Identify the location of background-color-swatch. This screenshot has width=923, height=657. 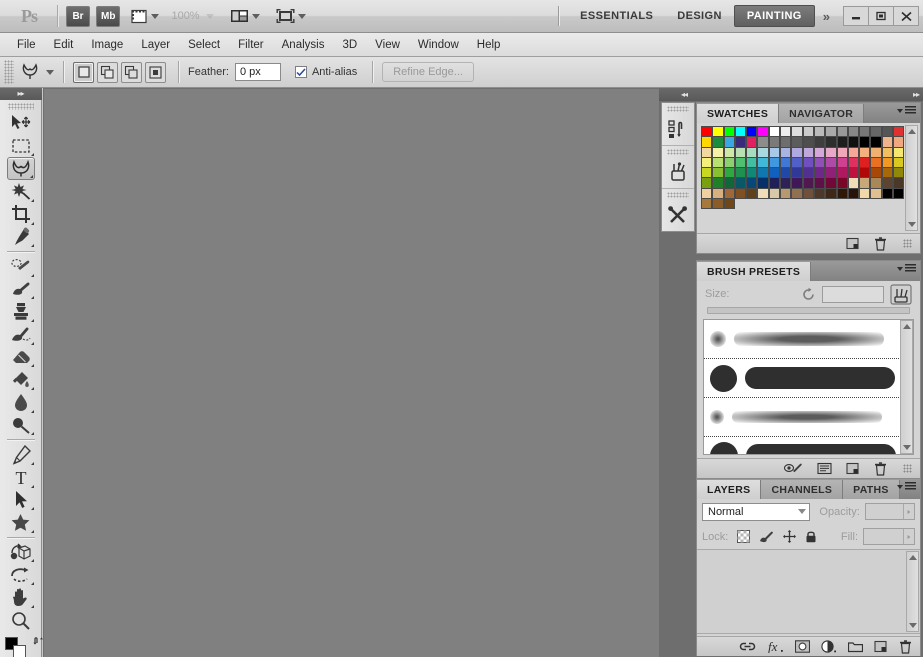
(19, 651).